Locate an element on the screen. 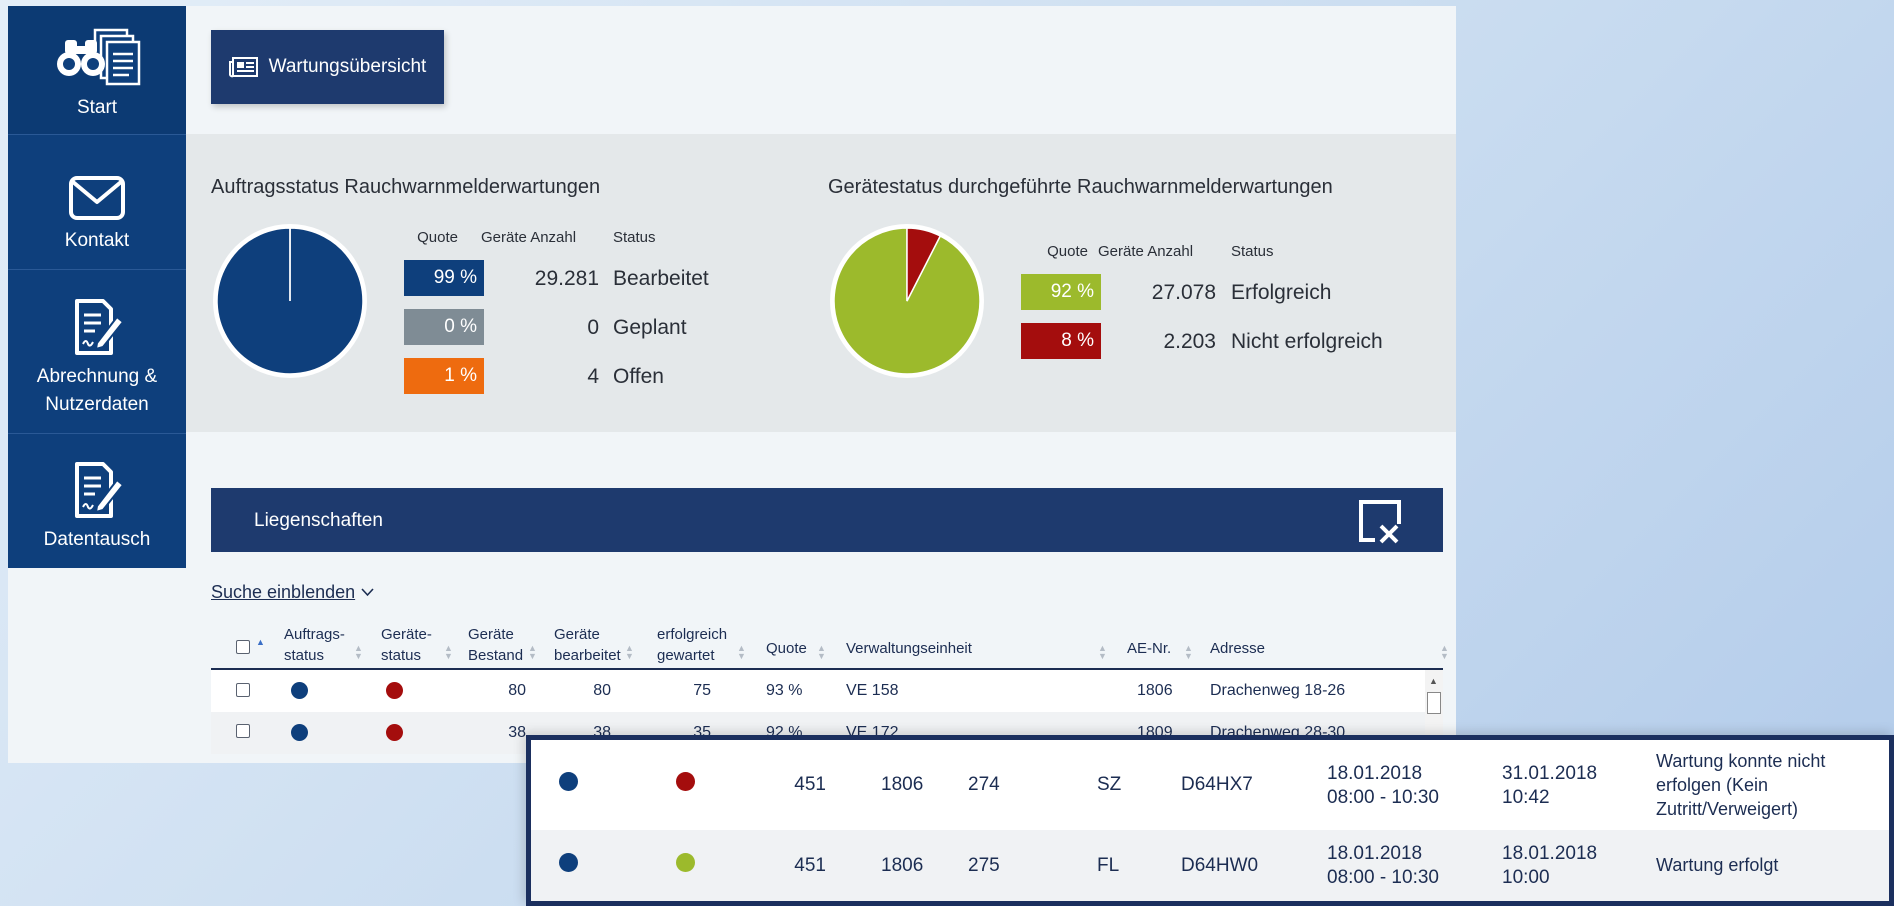 The height and width of the screenshot is (906, 1894). order-status-header: Status is located at coordinates (634, 237).